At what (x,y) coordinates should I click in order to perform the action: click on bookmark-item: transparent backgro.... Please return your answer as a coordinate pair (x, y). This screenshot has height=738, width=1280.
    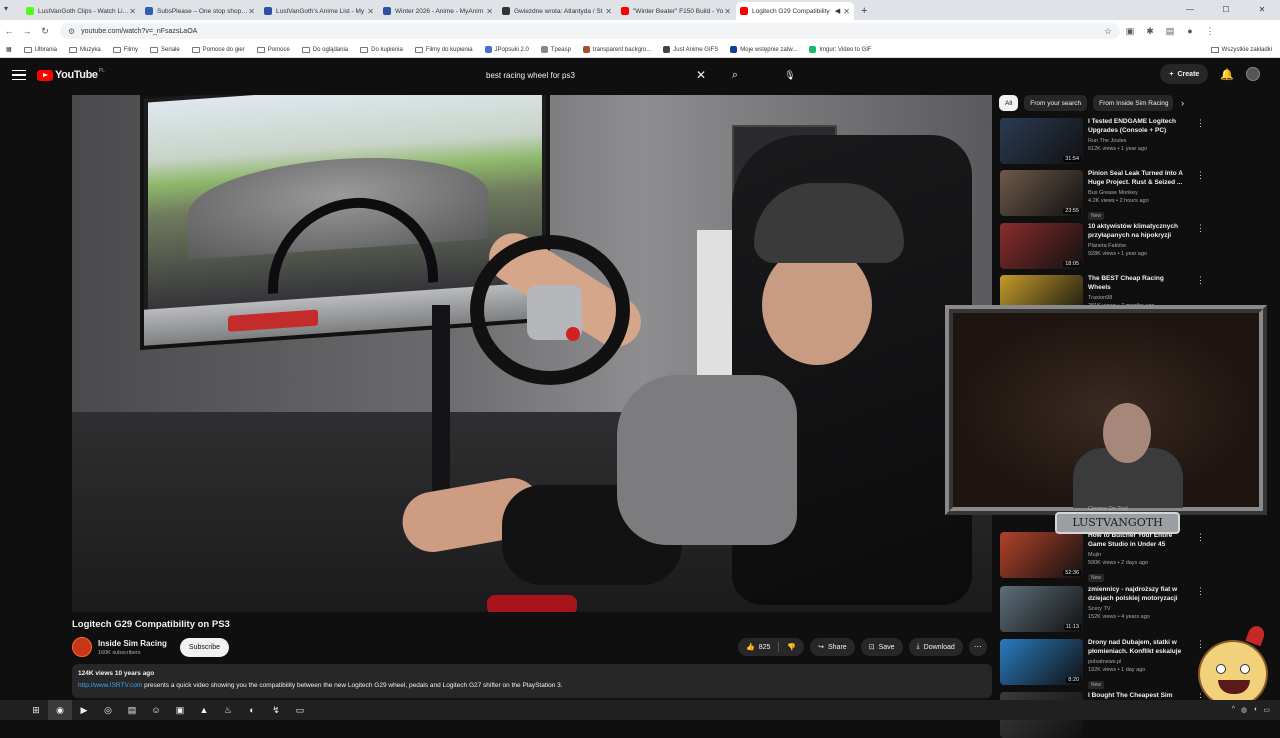
    Looking at the image, I should click on (616, 49).